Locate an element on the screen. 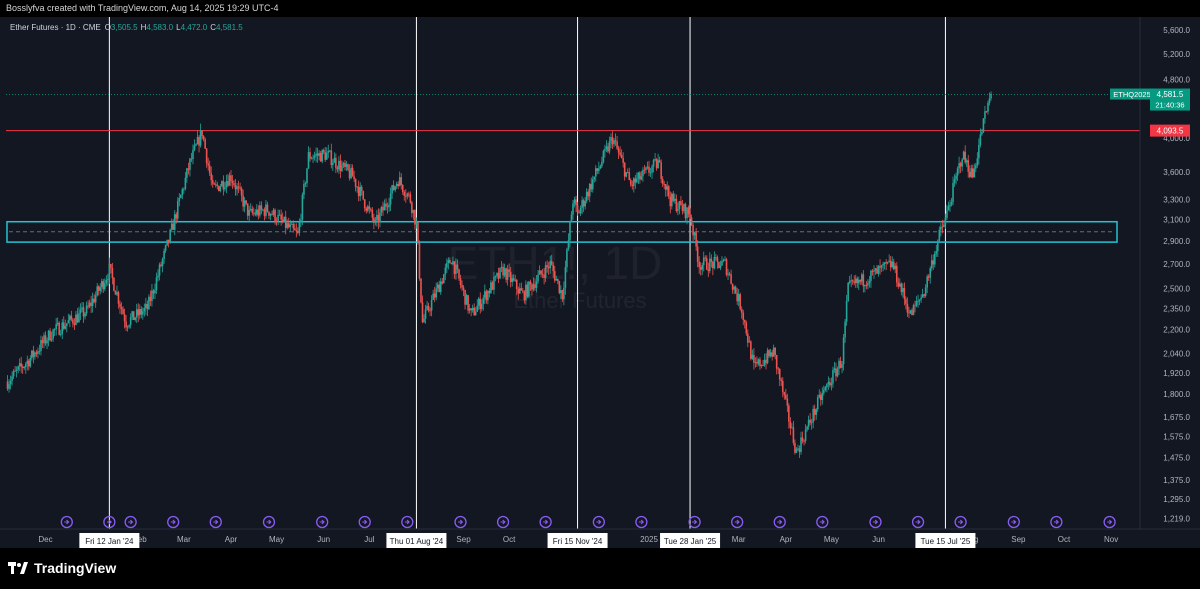  y-tick-label: 5,600.0 is located at coordinates (1176, 30).